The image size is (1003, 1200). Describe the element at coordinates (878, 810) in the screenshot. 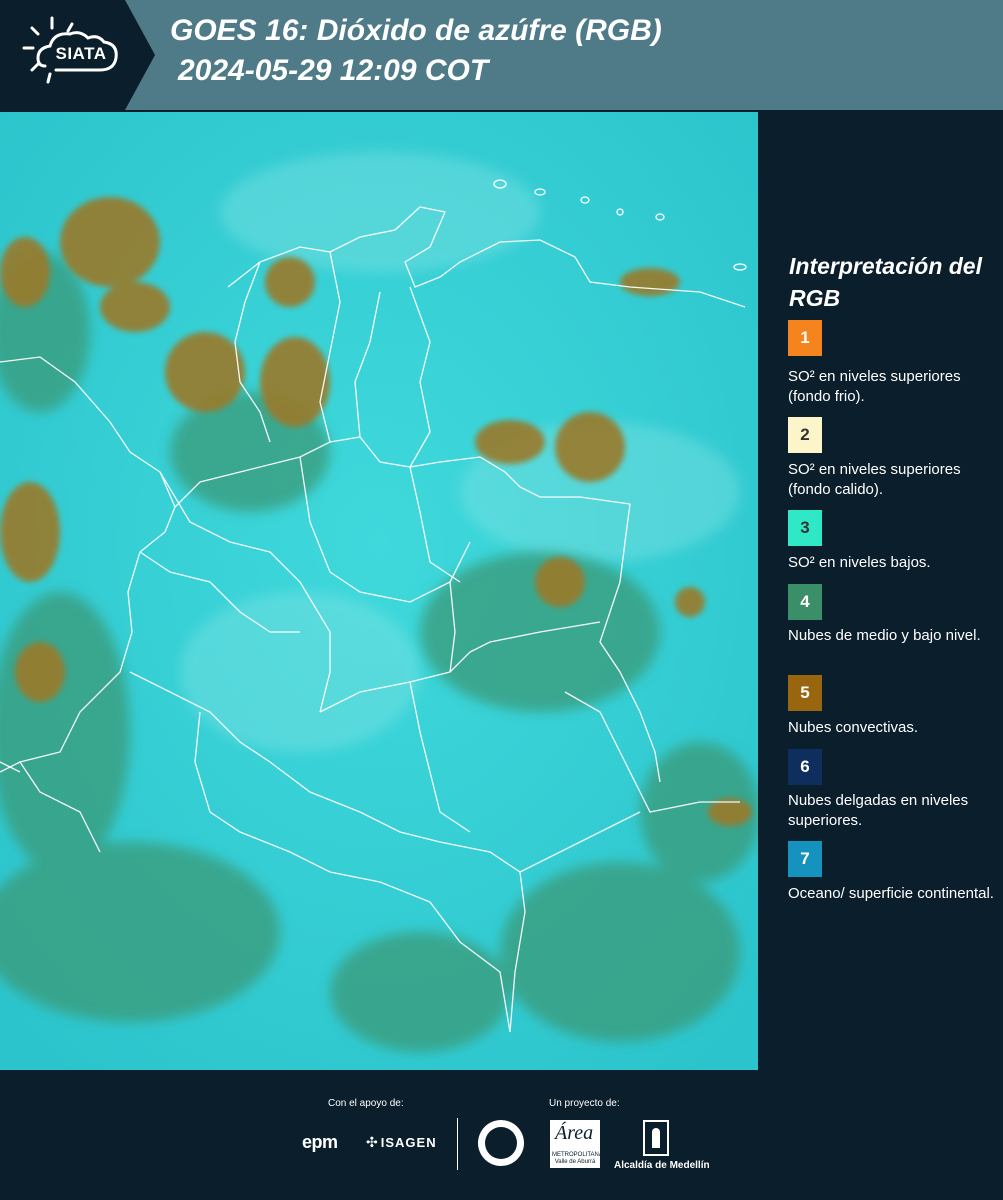

I see `legend-label-6: Nubes delgadas en niveles superiores.` at that location.